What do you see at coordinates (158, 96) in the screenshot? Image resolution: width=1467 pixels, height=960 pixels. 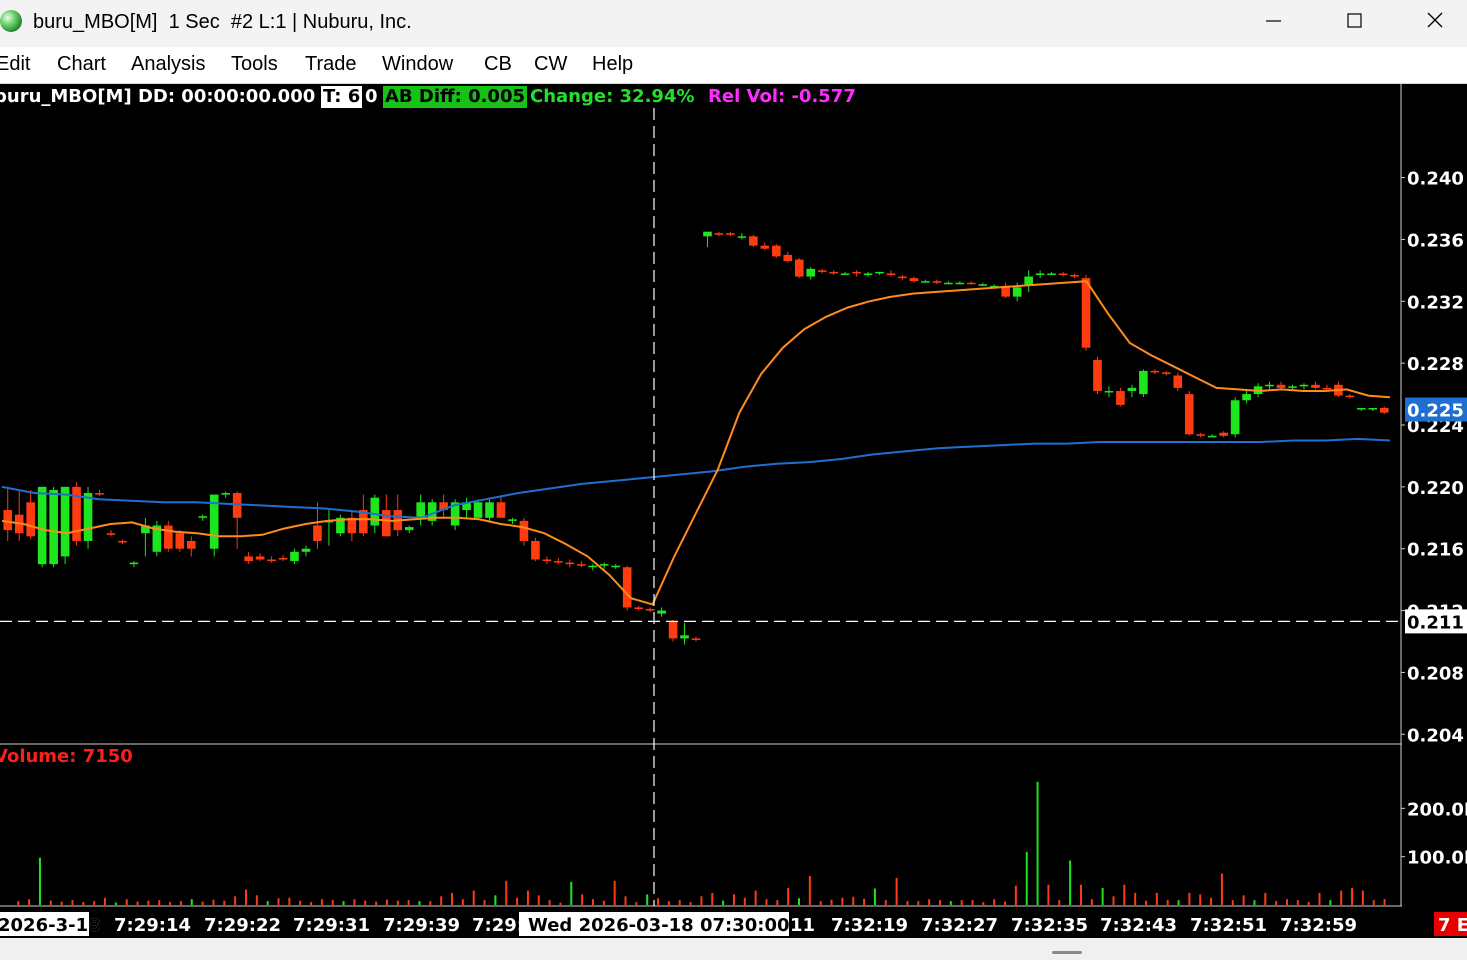 I see `symbol-dd-label: buru_MBO[M] DD: 00:00:00.000` at bounding box center [158, 96].